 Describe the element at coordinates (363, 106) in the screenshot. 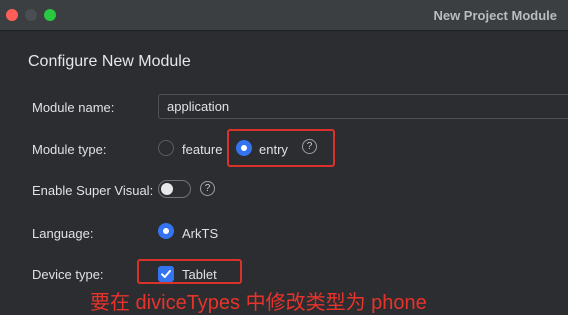

I see `module-name-input: application` at that location.